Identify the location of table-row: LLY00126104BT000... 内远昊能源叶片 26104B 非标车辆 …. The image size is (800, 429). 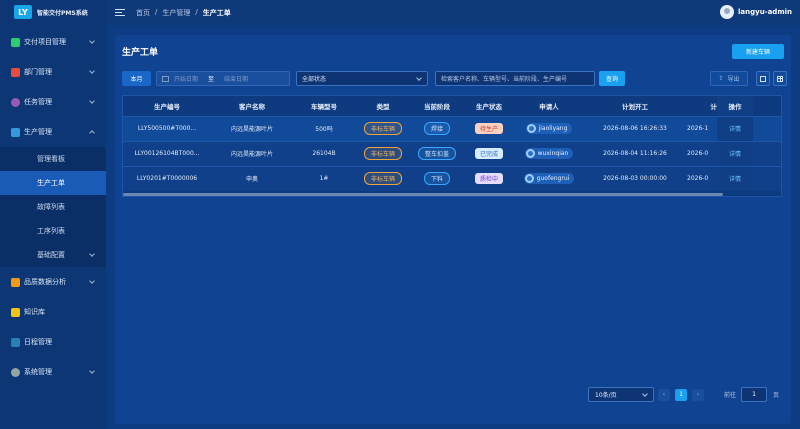
(452, 153).